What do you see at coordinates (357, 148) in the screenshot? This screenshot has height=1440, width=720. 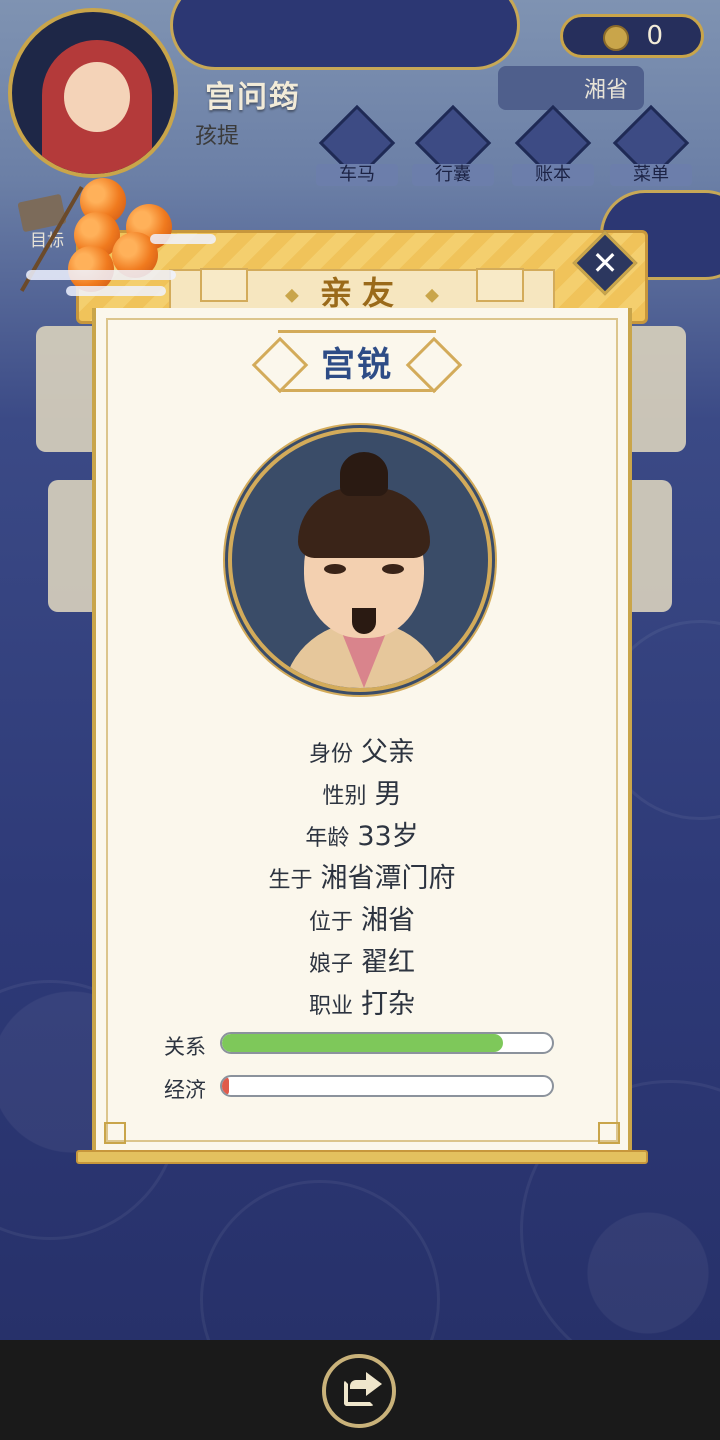 I see `nav-carriage-button: 车马` at bounding box center [357, 148].